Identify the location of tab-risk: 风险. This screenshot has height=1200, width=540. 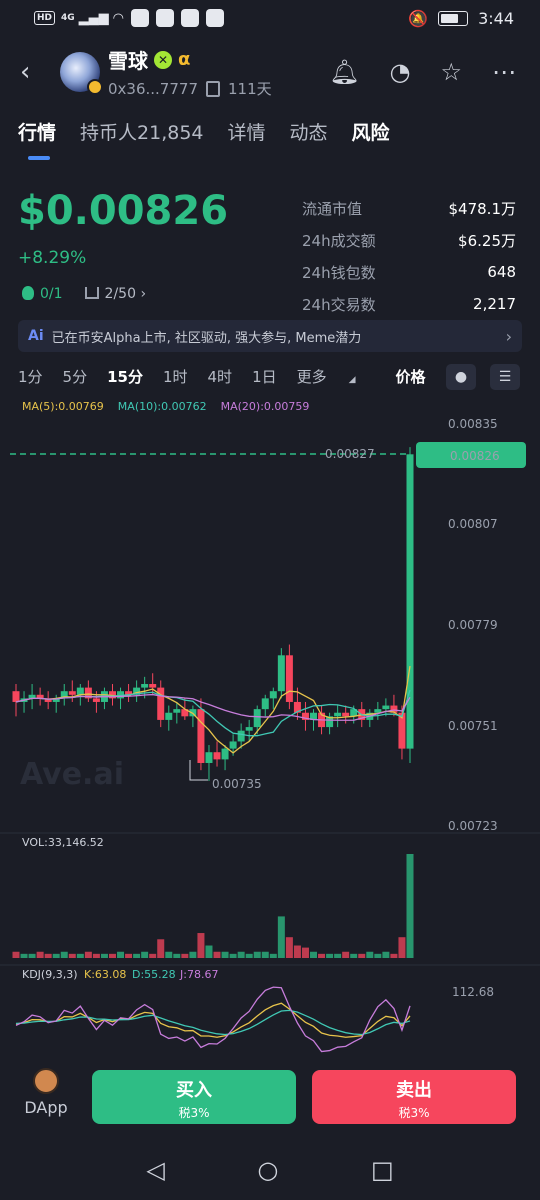
(371, 131).